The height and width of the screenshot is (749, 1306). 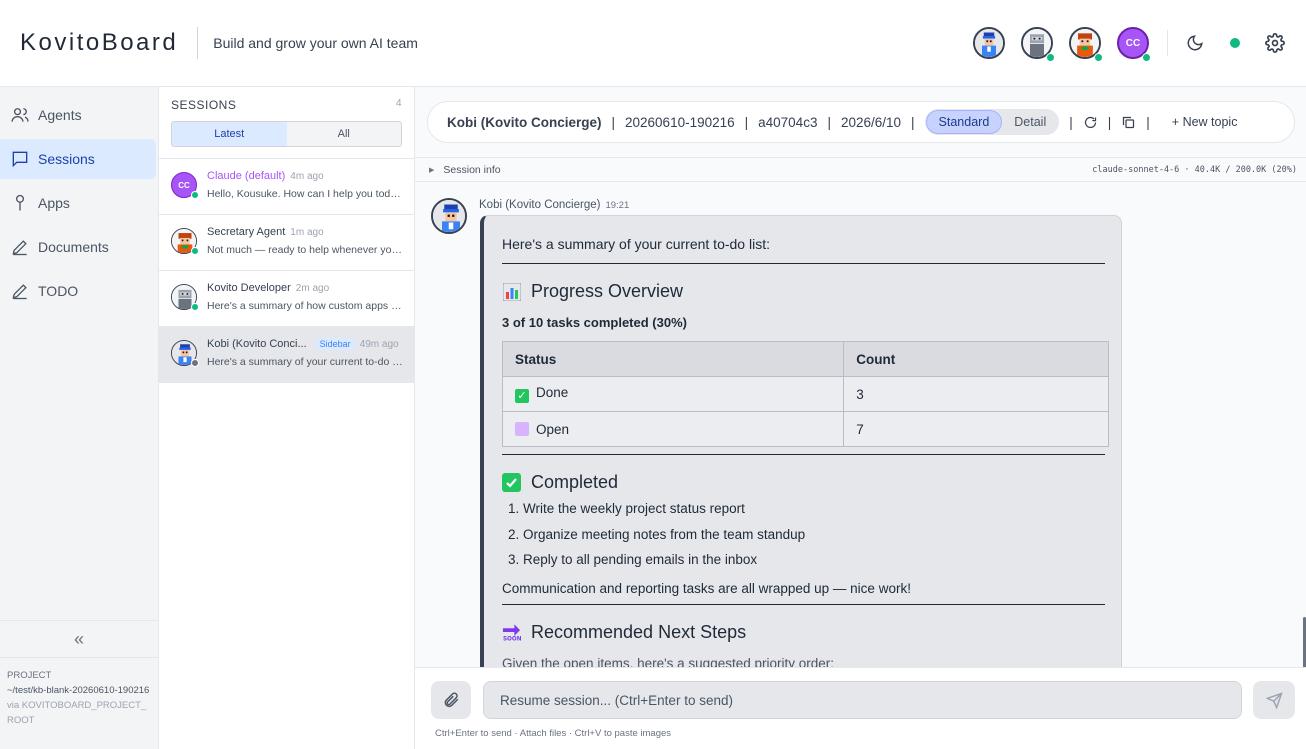 I want to click on purple-square-icon, so click(x=522, y=428).